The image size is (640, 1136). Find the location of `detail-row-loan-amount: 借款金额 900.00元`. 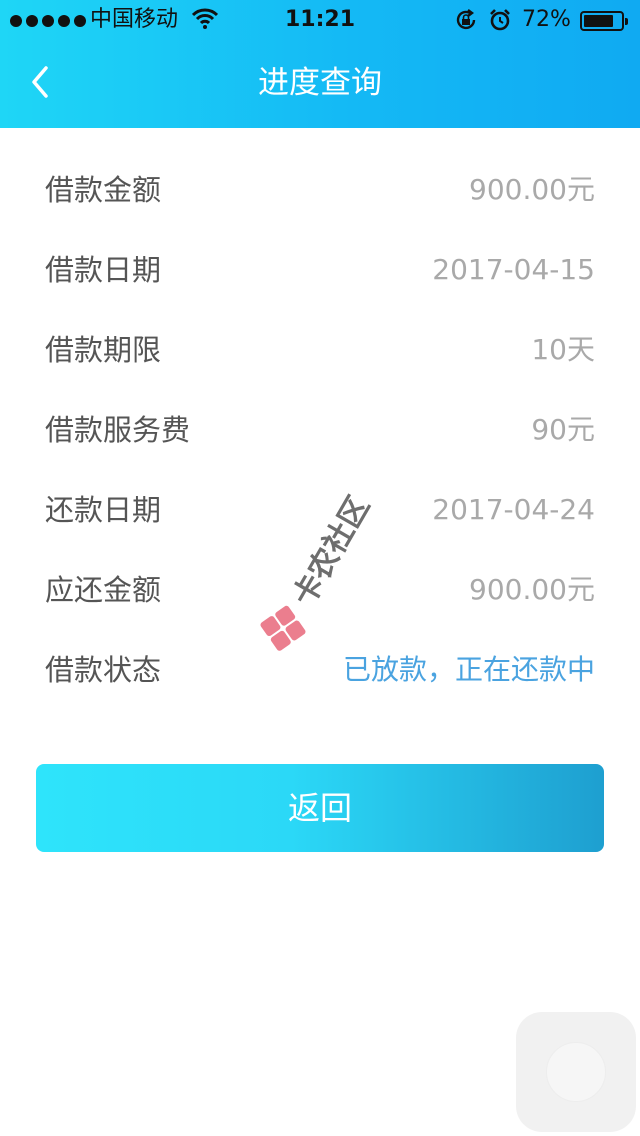

detail-row-loan-amount: 借款金额 900.00元 is located at coordinates (320, 190).